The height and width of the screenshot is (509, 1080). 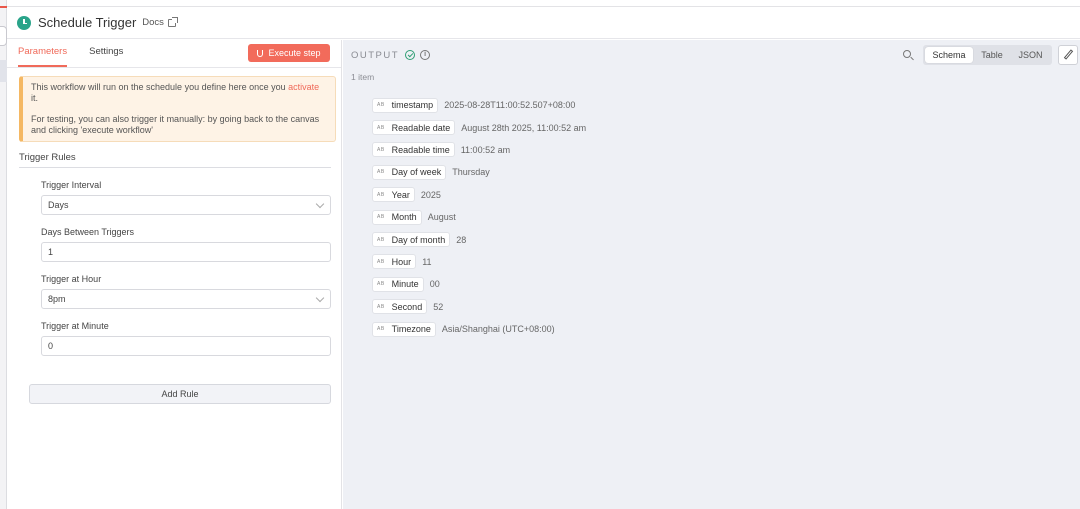 I want to click on tab-settings: Settings, so click(x=106, y=56).